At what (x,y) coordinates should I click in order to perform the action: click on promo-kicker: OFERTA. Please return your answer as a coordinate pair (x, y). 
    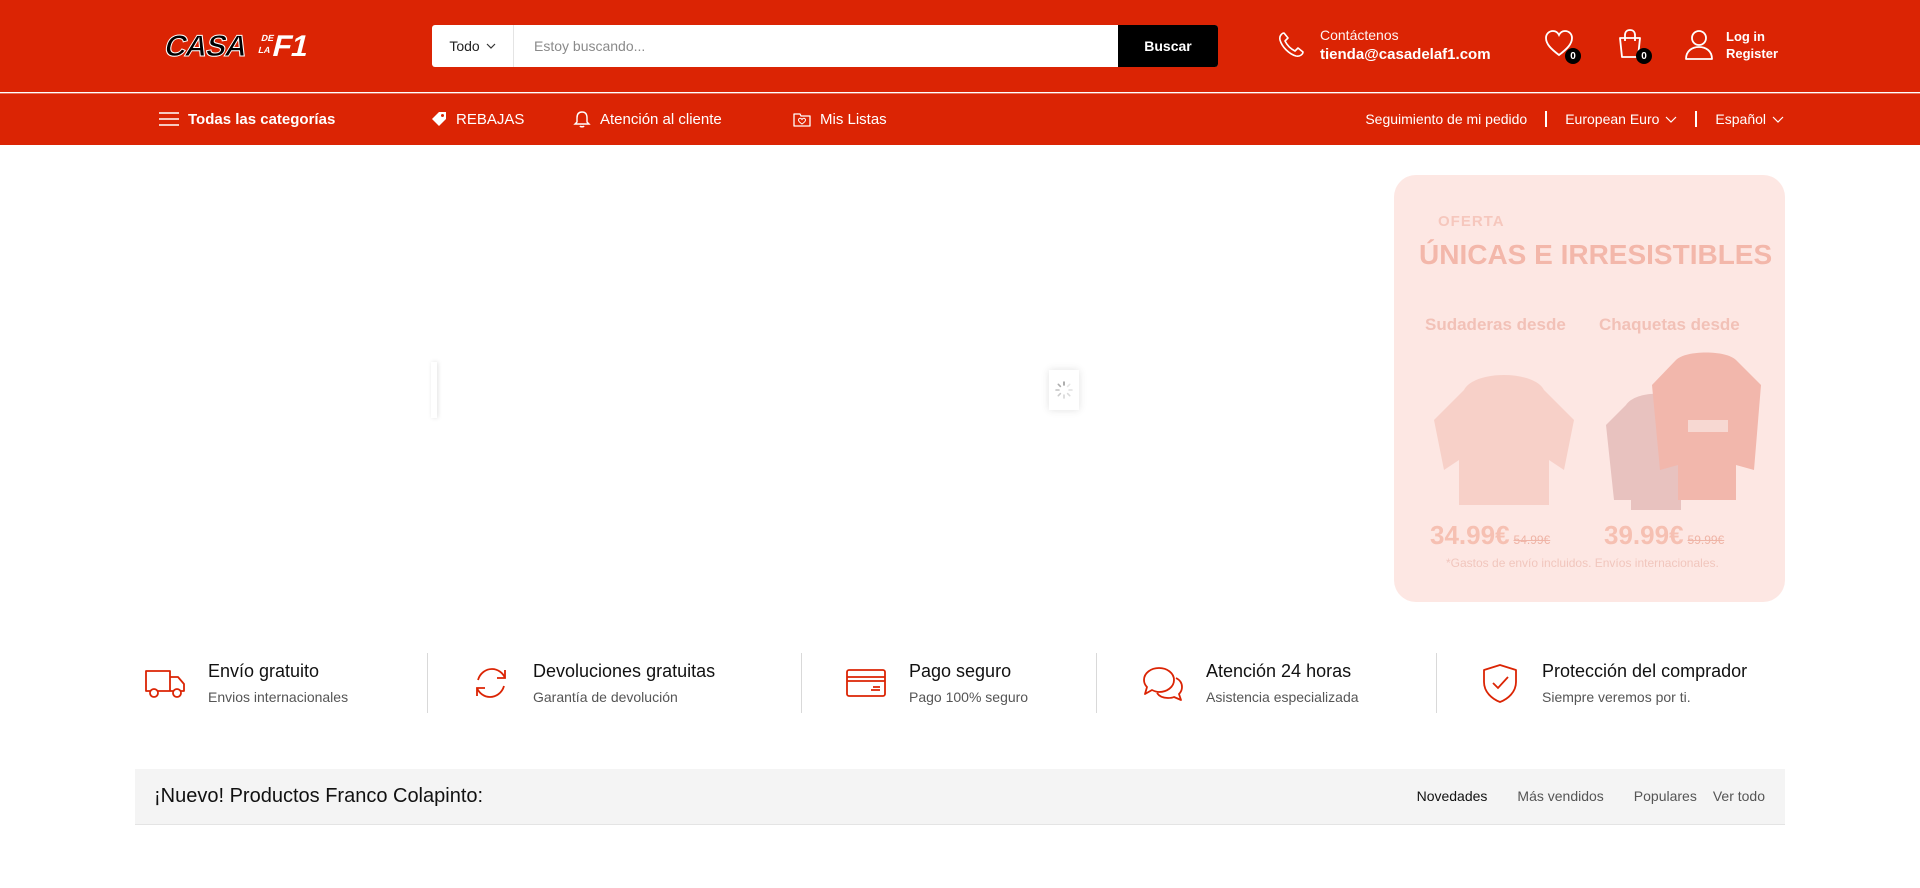
    Looking at the image, I should click on (1471, 221).